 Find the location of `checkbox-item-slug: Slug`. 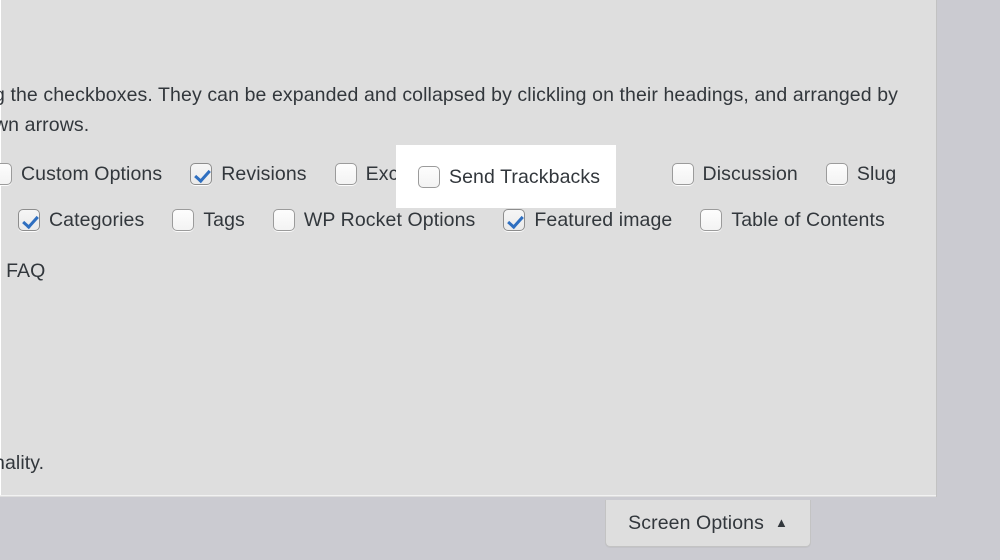

checkbox-item-slug: Slug is located at coordinates (861, 174).